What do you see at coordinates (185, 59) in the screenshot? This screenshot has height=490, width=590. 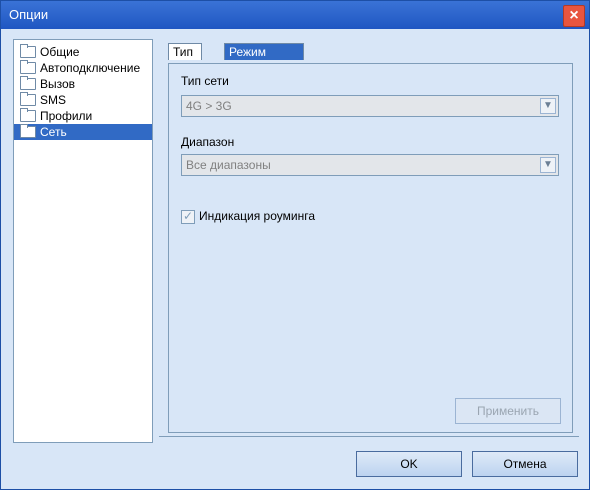 I see `tab-network-type: Тип сети` at bounding box center [185, 59].